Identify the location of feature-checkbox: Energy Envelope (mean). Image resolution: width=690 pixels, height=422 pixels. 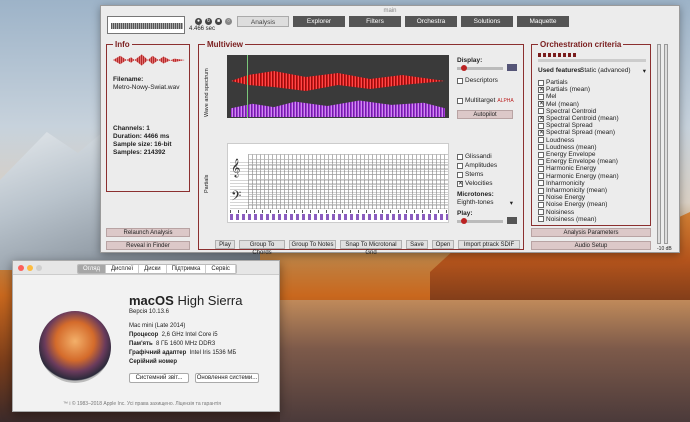
(578, 161).